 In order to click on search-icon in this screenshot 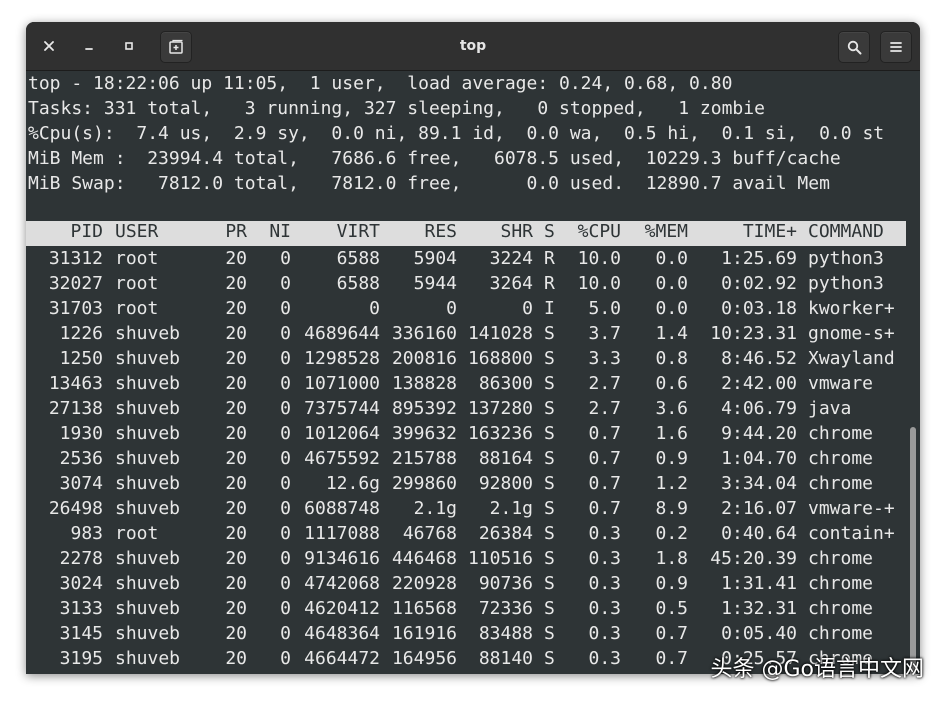, I will do `click(854, 47)`.